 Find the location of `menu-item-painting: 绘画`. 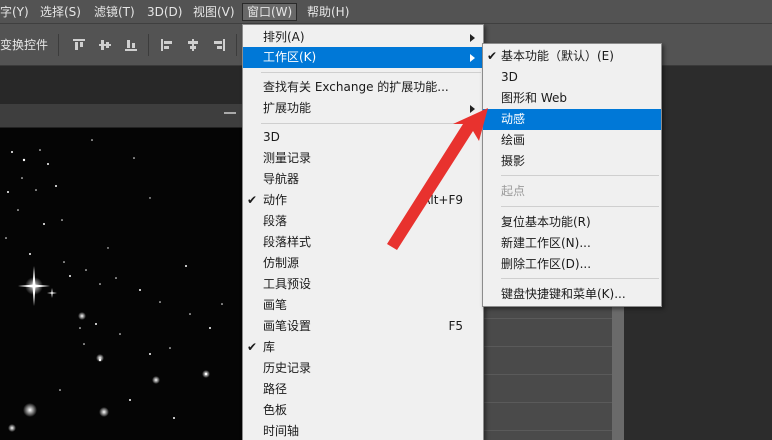

menu-item-painting: 绘画 is located at coordinates (572, 140).